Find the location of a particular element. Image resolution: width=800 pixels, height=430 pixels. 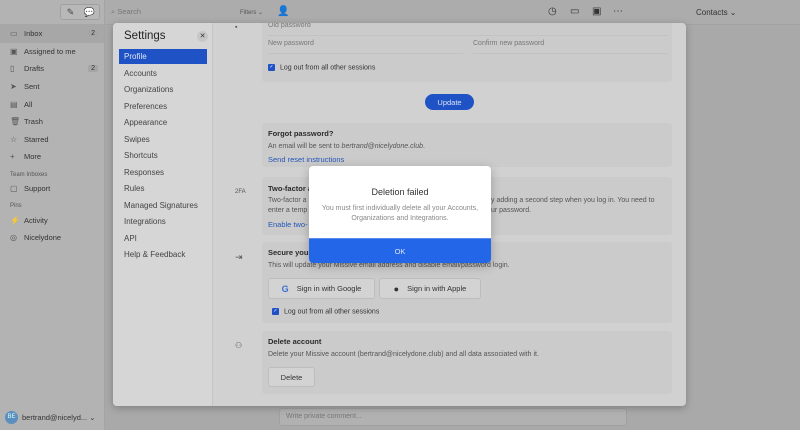

settings-nav-profile: Profile is located at coordinates (163, 56).